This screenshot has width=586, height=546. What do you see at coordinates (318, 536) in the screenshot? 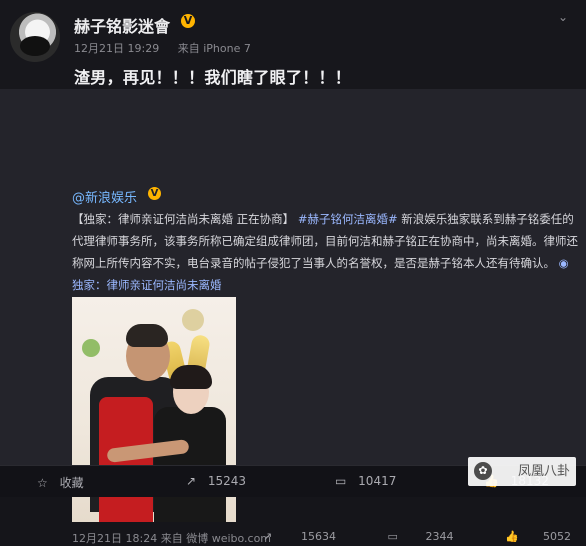
I see `repost-forward-count: 15634` at bounding box center [318, 536].